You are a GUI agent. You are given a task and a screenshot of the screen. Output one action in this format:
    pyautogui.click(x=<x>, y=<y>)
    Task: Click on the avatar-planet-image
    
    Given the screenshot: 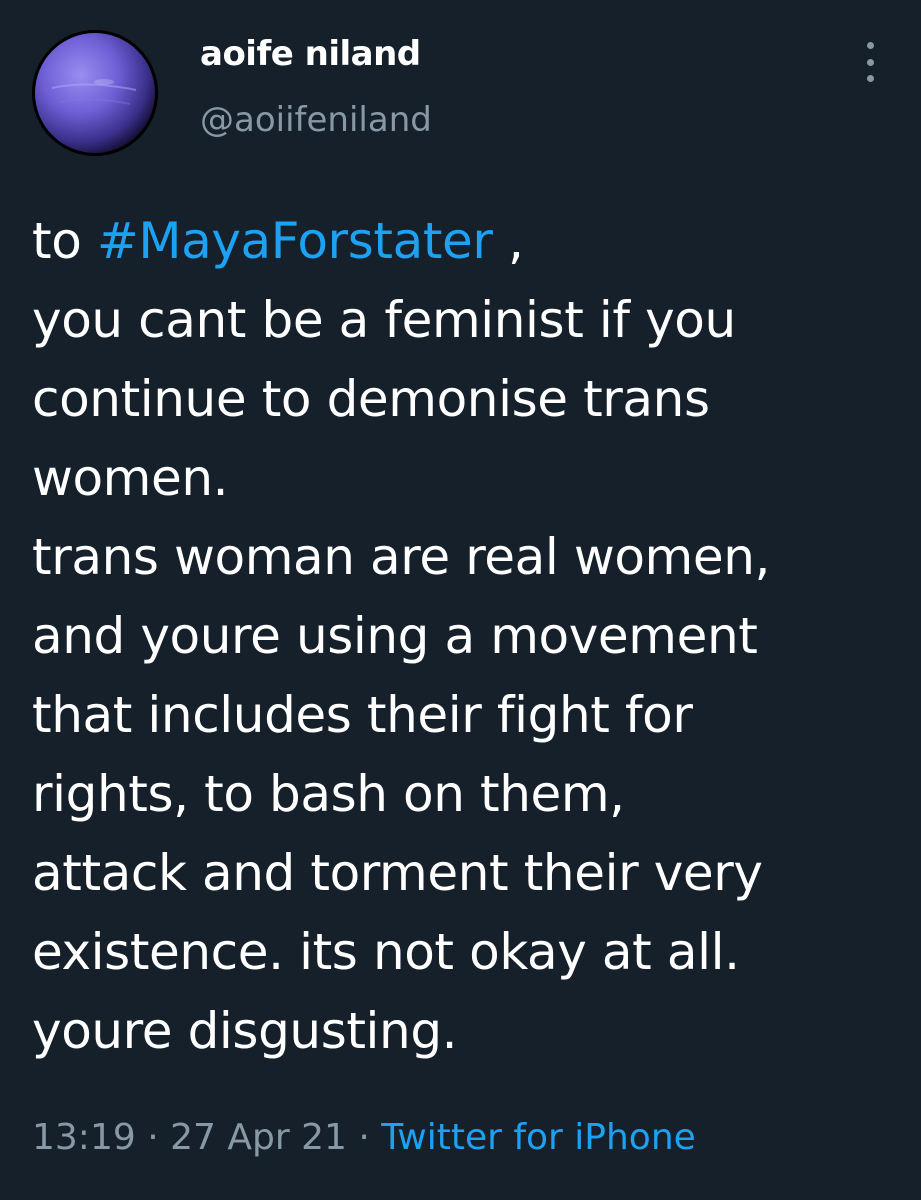 What is the action you would take?
    pyautogui.click(x=95, y=93)
    